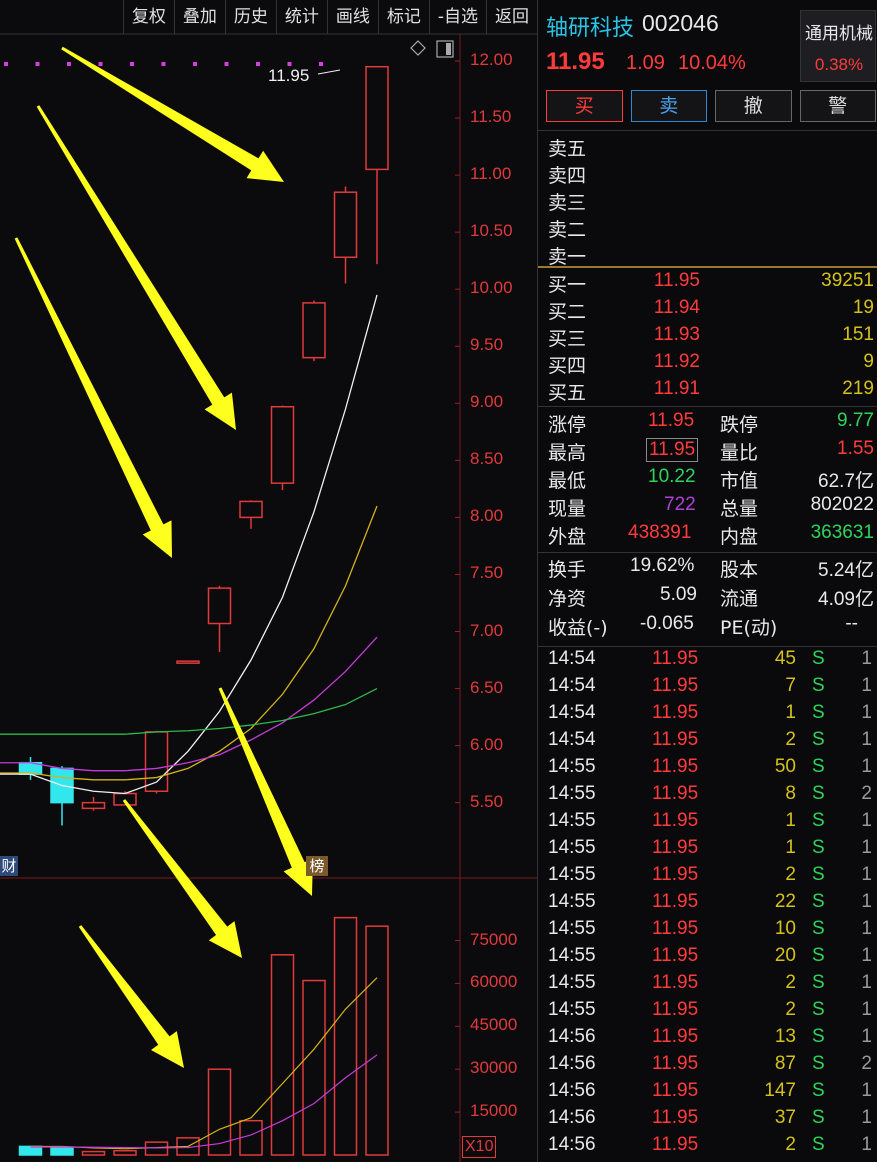 This screenshot has width=877, height=1162. Describe the element at coordinates (250, 17) in the screenshot. I see `toolbar-item: 历史` at that location.